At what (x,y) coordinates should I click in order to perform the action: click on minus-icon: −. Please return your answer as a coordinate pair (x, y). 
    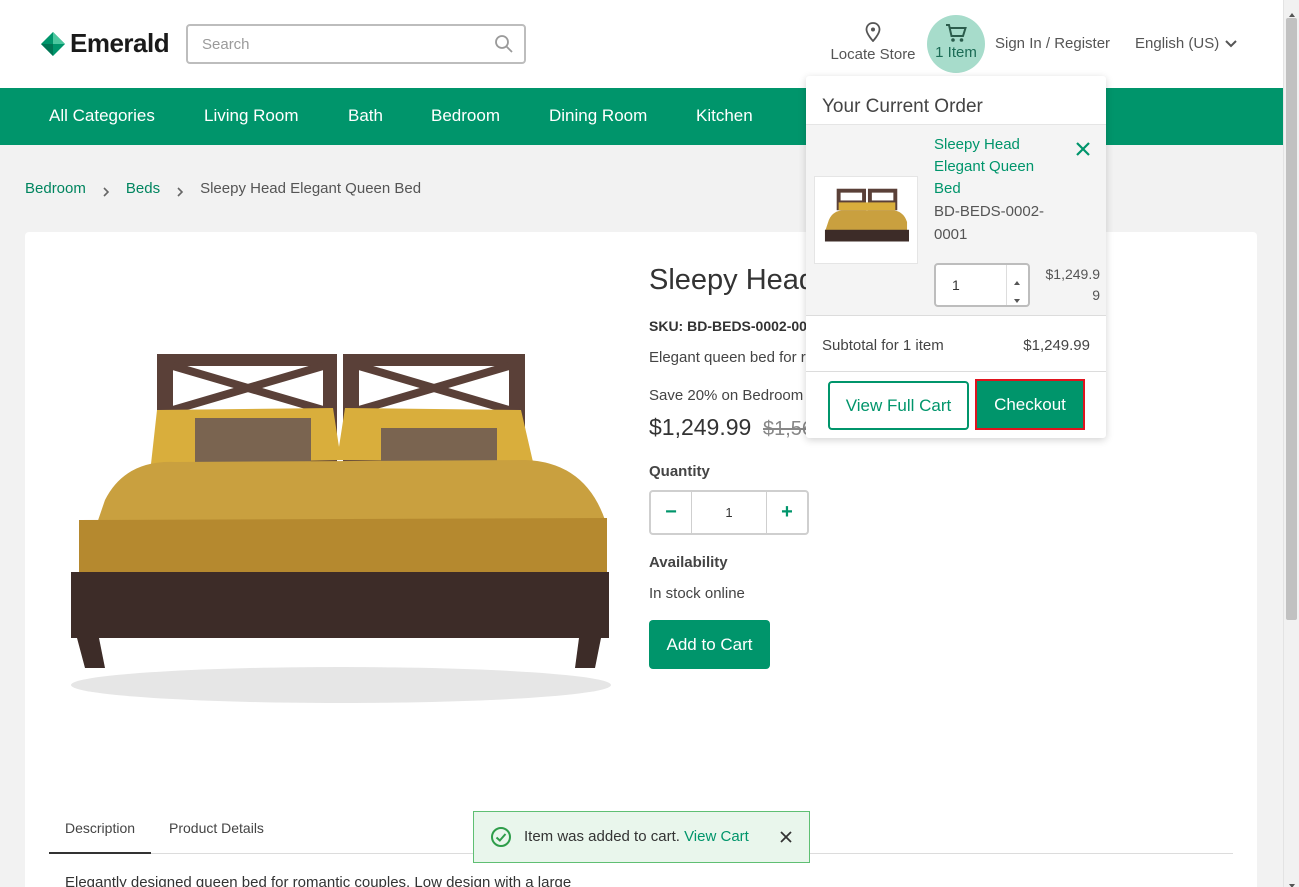
    Looking at the image, I should click on (671, 512).